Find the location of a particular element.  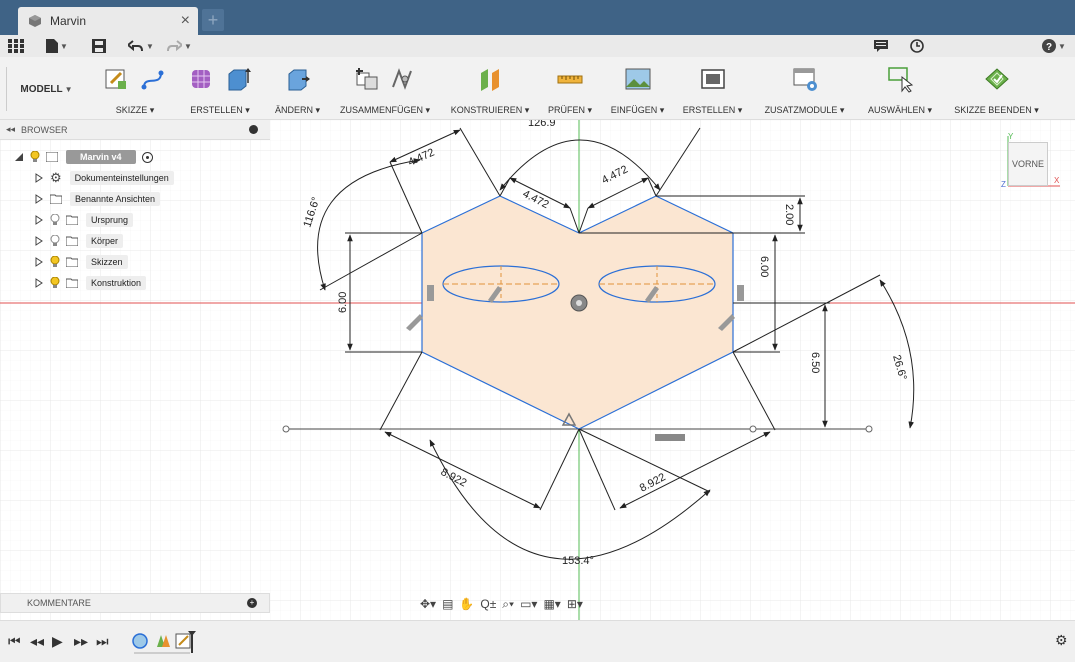

new-component-icon is located at coordinates (367, 79).